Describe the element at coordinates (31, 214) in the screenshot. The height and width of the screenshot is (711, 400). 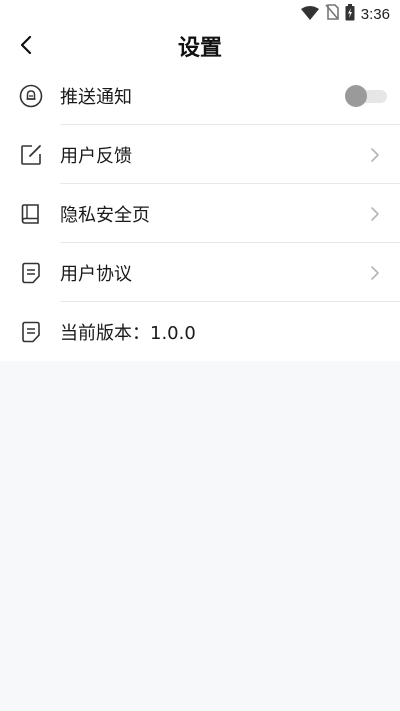
I see `book-icon` at that location.